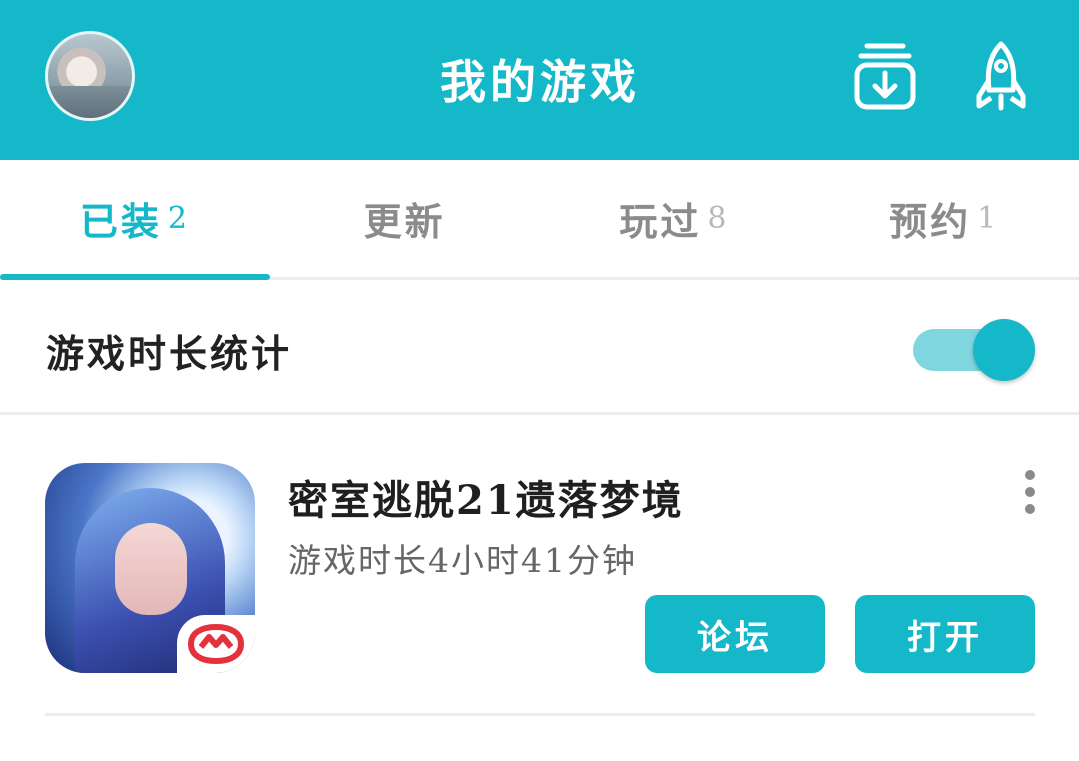  What do you see at coordinates (1001, 76) in the screenshot?
I see `rocket-icon` at bounding box center [1001, 76].